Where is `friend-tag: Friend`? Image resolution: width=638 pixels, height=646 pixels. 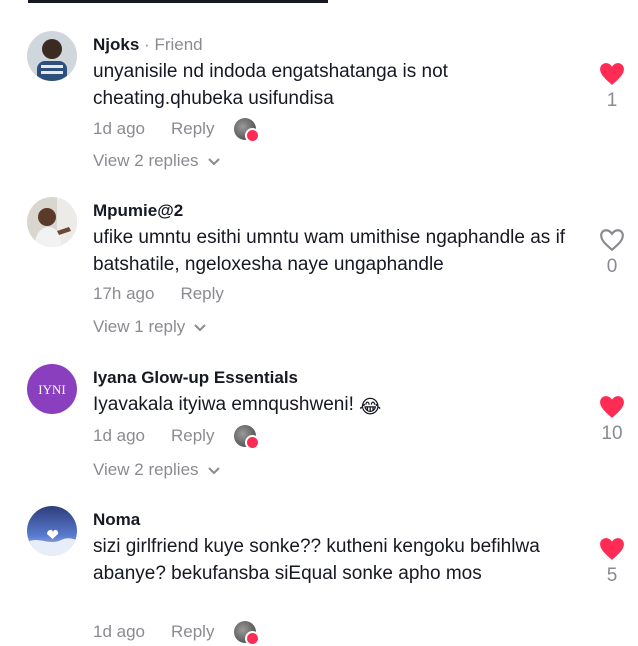
friend-tag: Friend is located at coordinates (178, 44).